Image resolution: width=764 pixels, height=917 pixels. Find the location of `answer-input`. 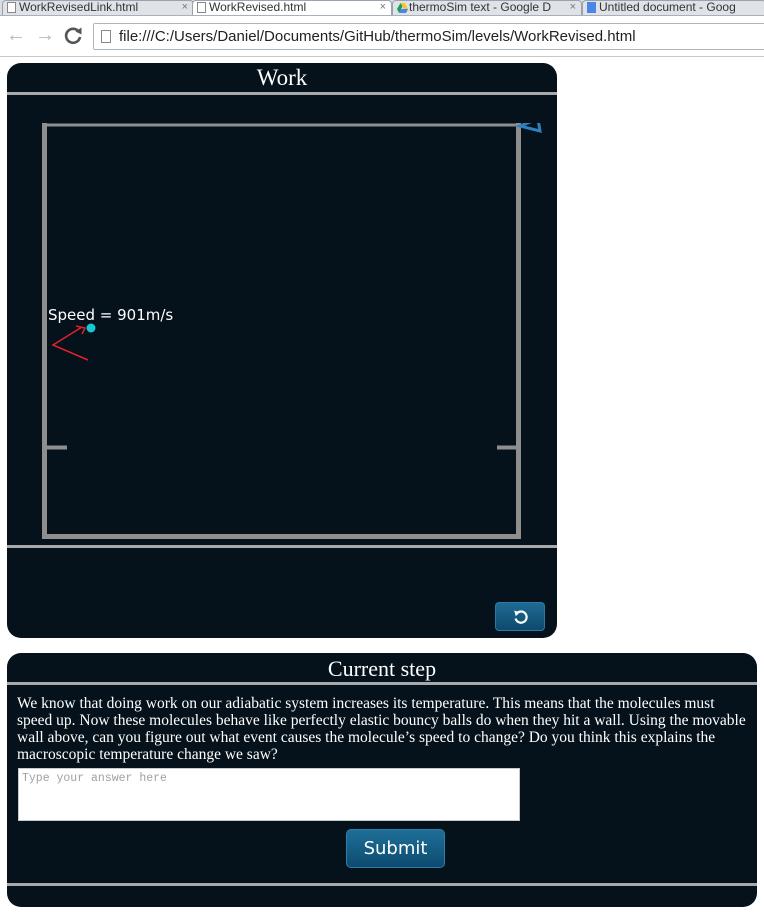

answer-input is located at coordinates (269, 794).